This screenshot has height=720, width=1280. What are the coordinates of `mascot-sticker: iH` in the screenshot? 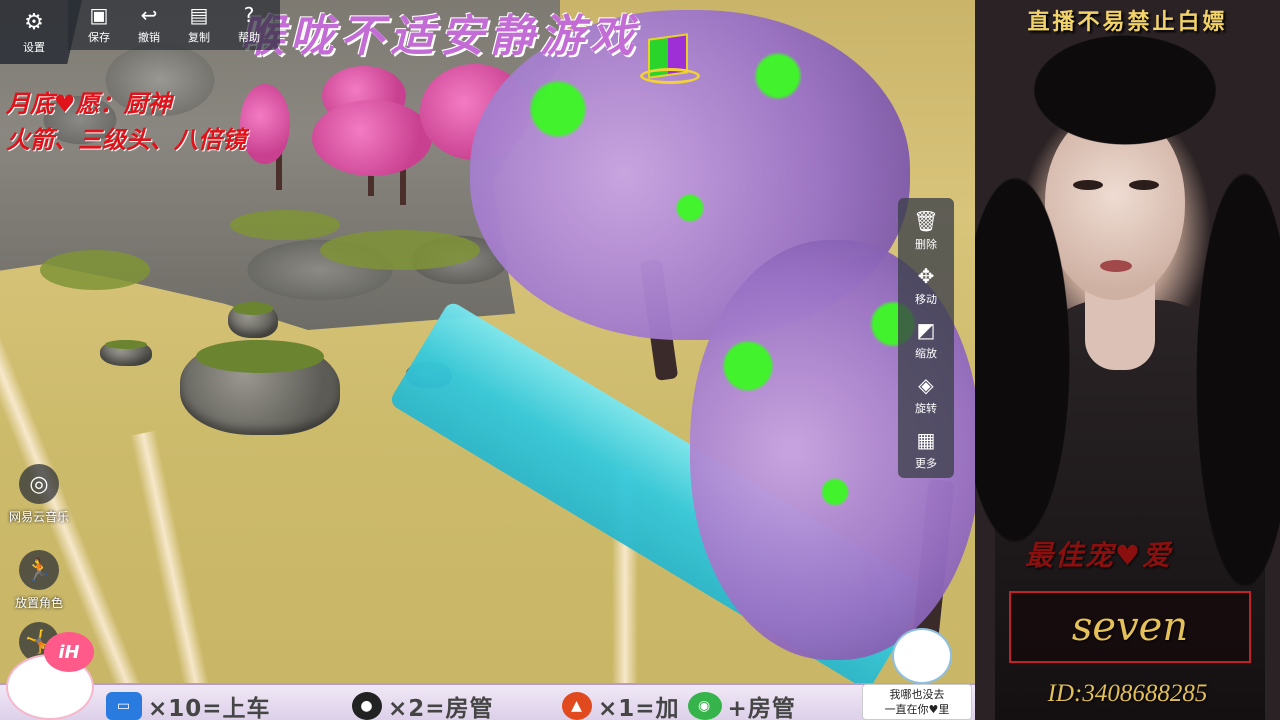 It's located at (50, 674).